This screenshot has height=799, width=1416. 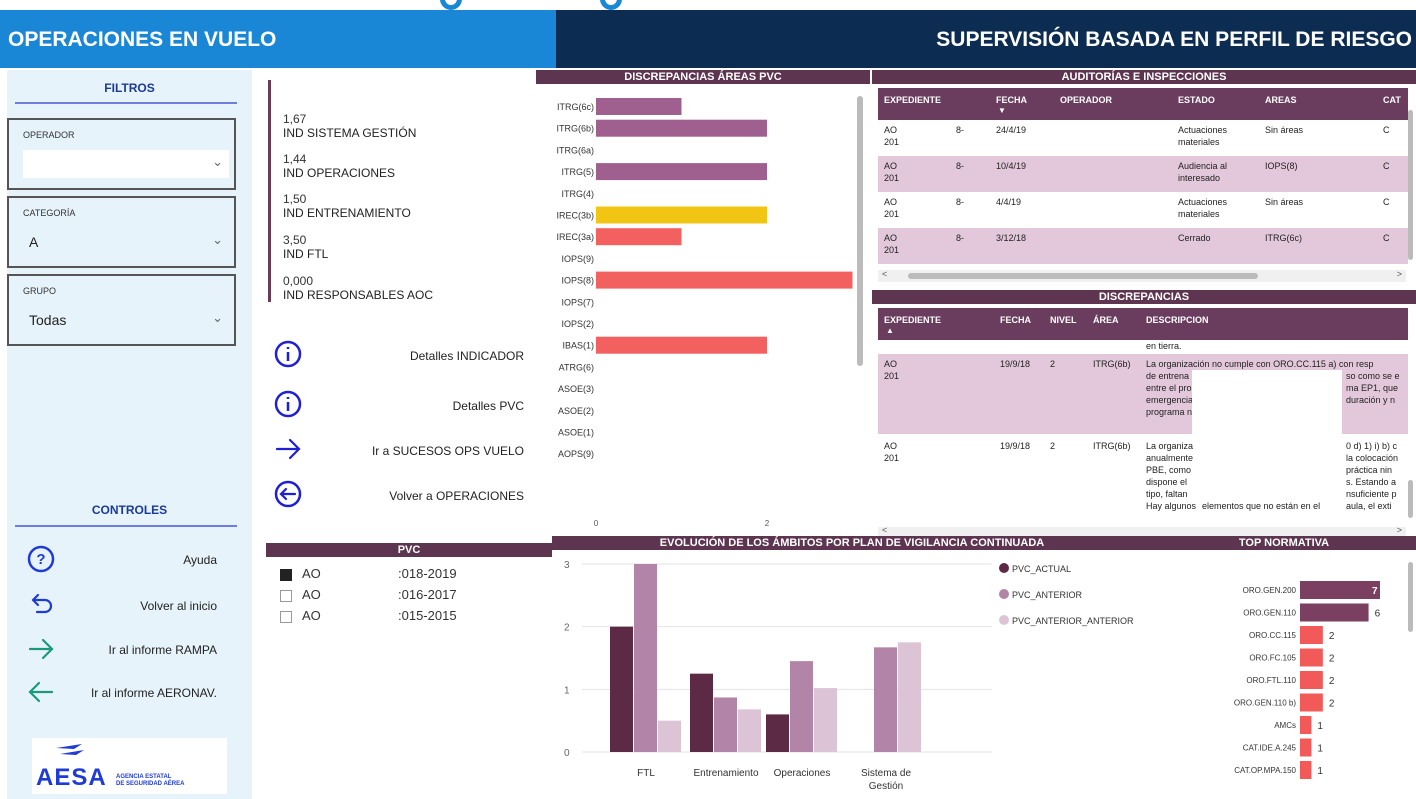 I want to click on category-dropdown: A ⌄, so click(x=126, y=242).